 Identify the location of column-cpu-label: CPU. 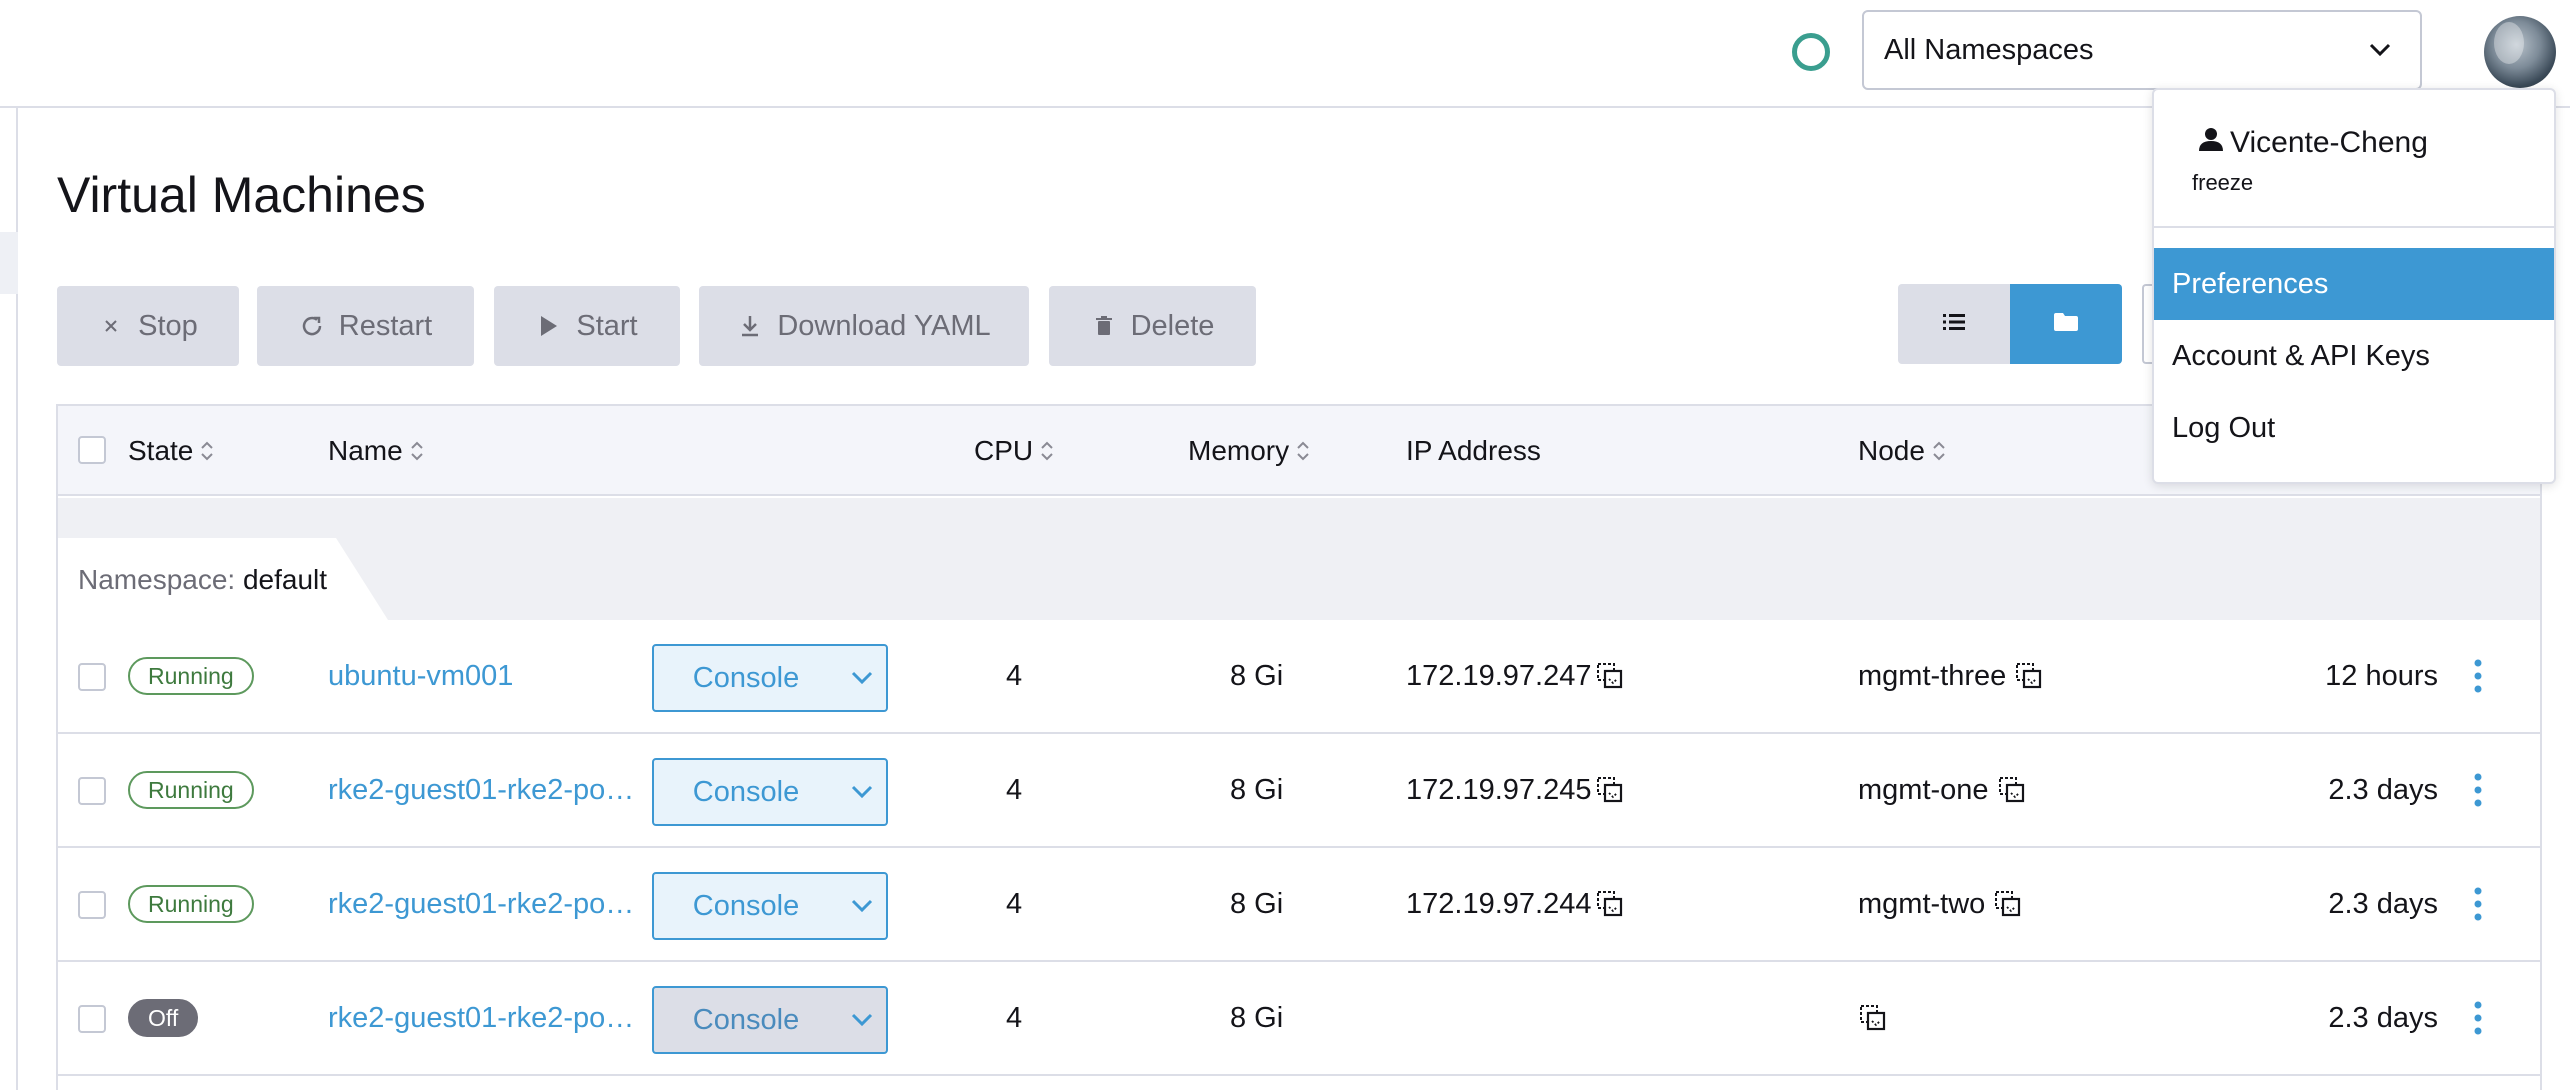
(1004, 450).